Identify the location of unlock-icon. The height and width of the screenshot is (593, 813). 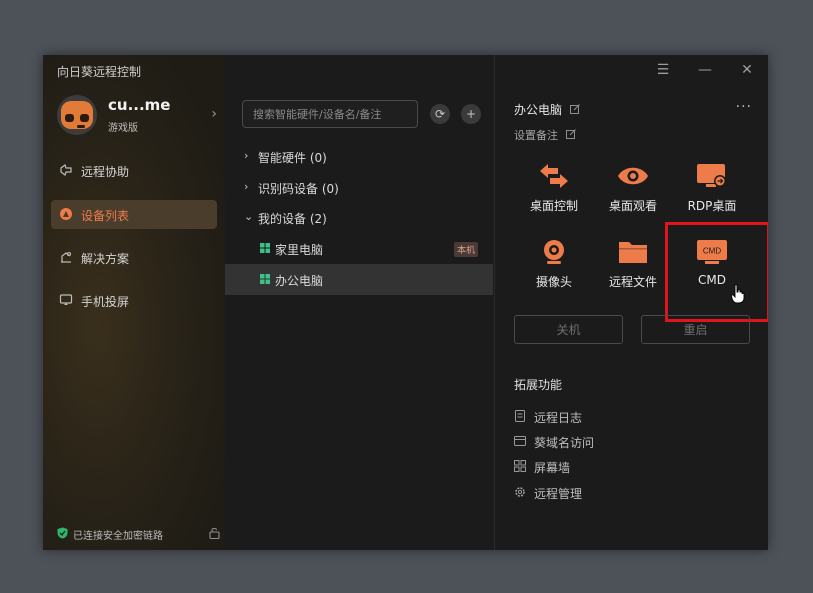
(214, 533).